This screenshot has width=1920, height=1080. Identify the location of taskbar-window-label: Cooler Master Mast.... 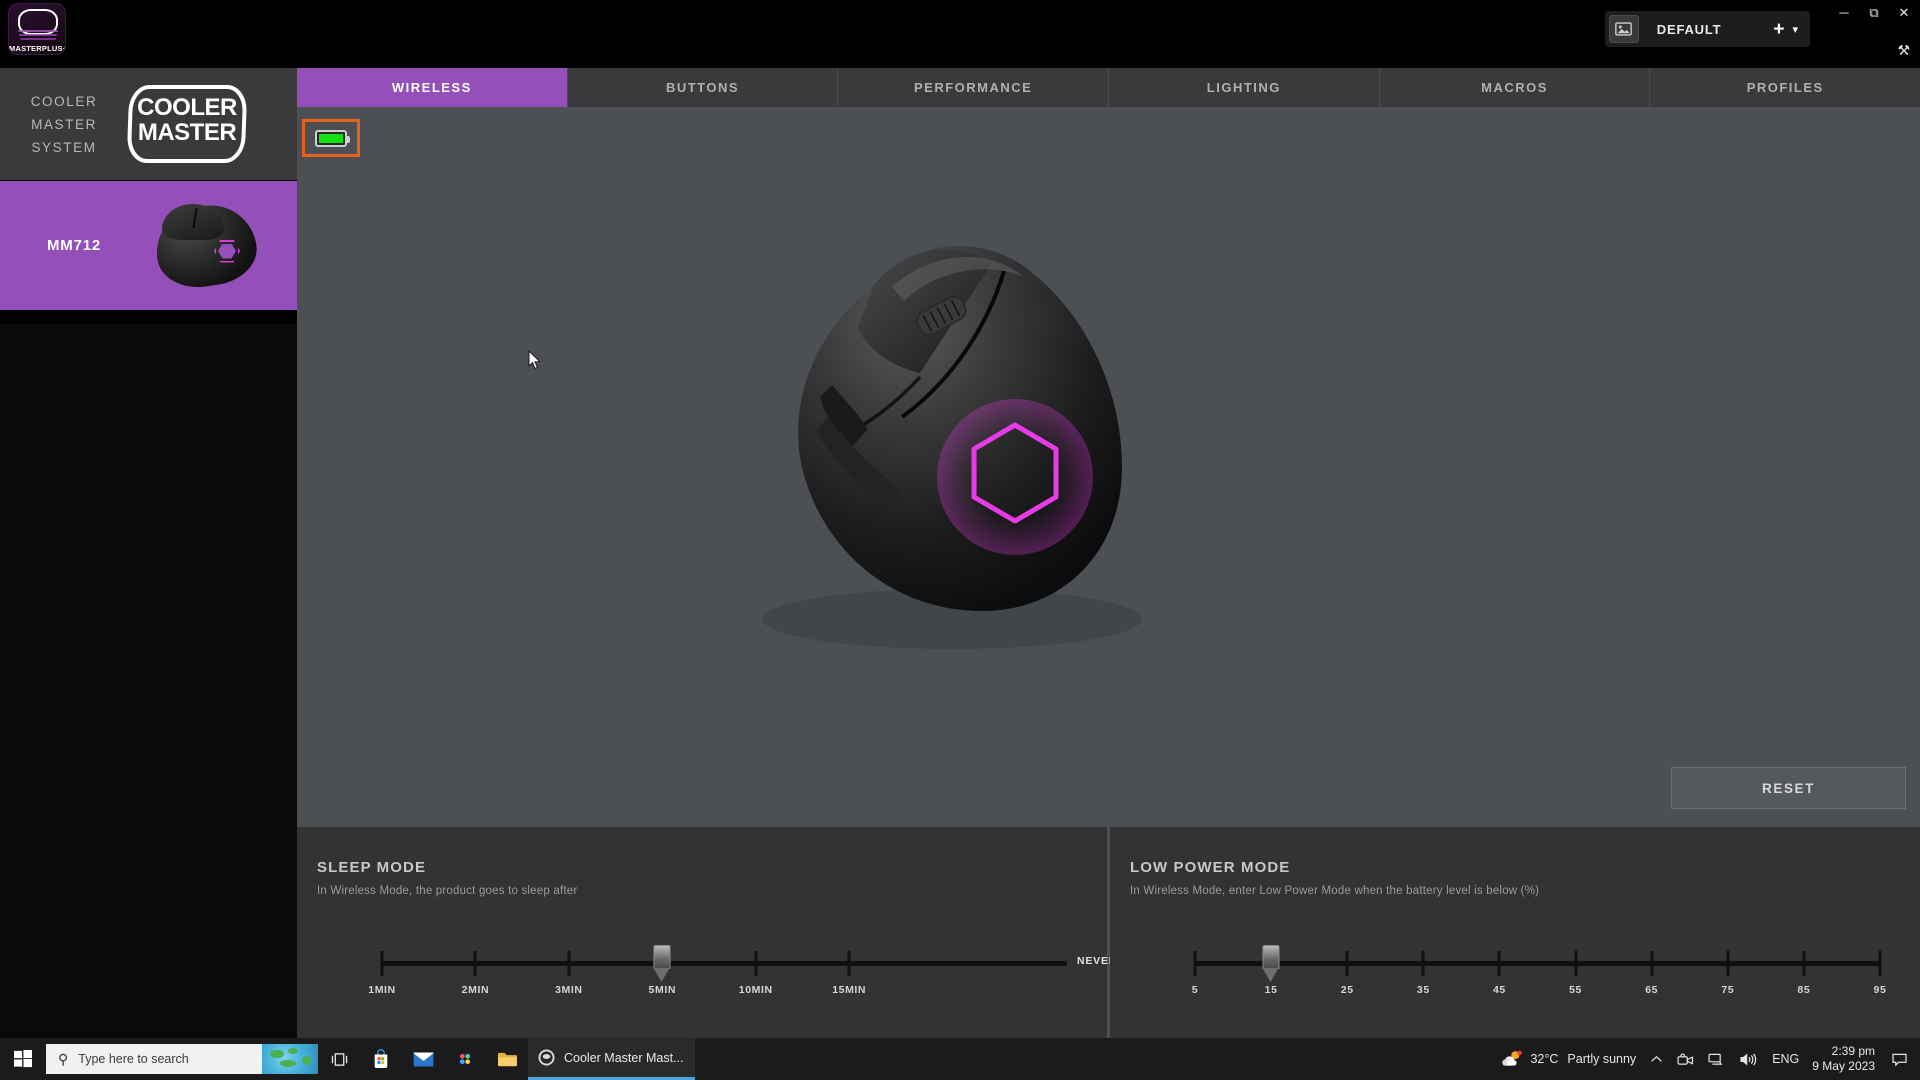
(624, 1057).